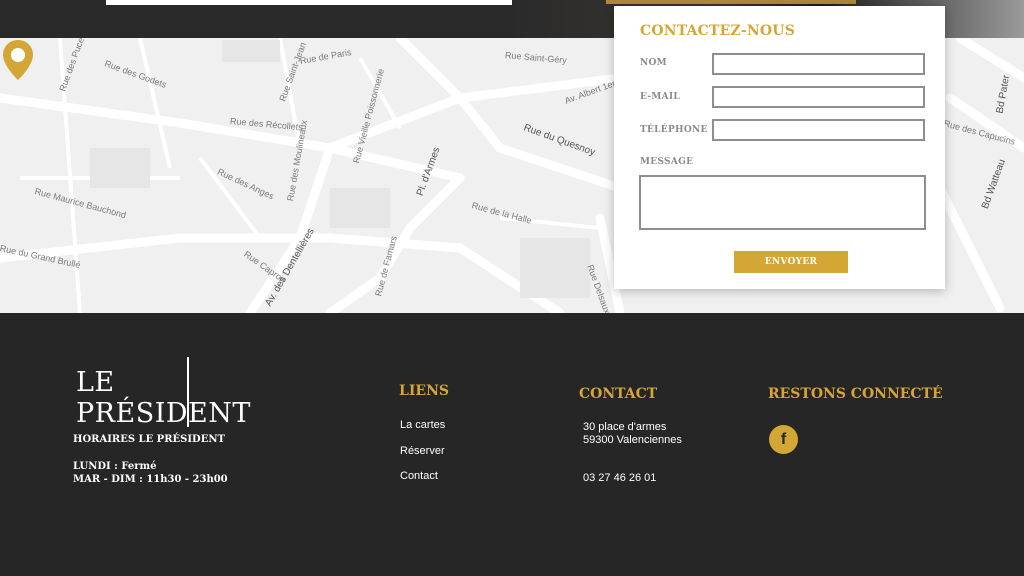 This screenshot has width=1024, height=576. I want to click on phone-number: 03 27 46 26 01, so click(619, 478).